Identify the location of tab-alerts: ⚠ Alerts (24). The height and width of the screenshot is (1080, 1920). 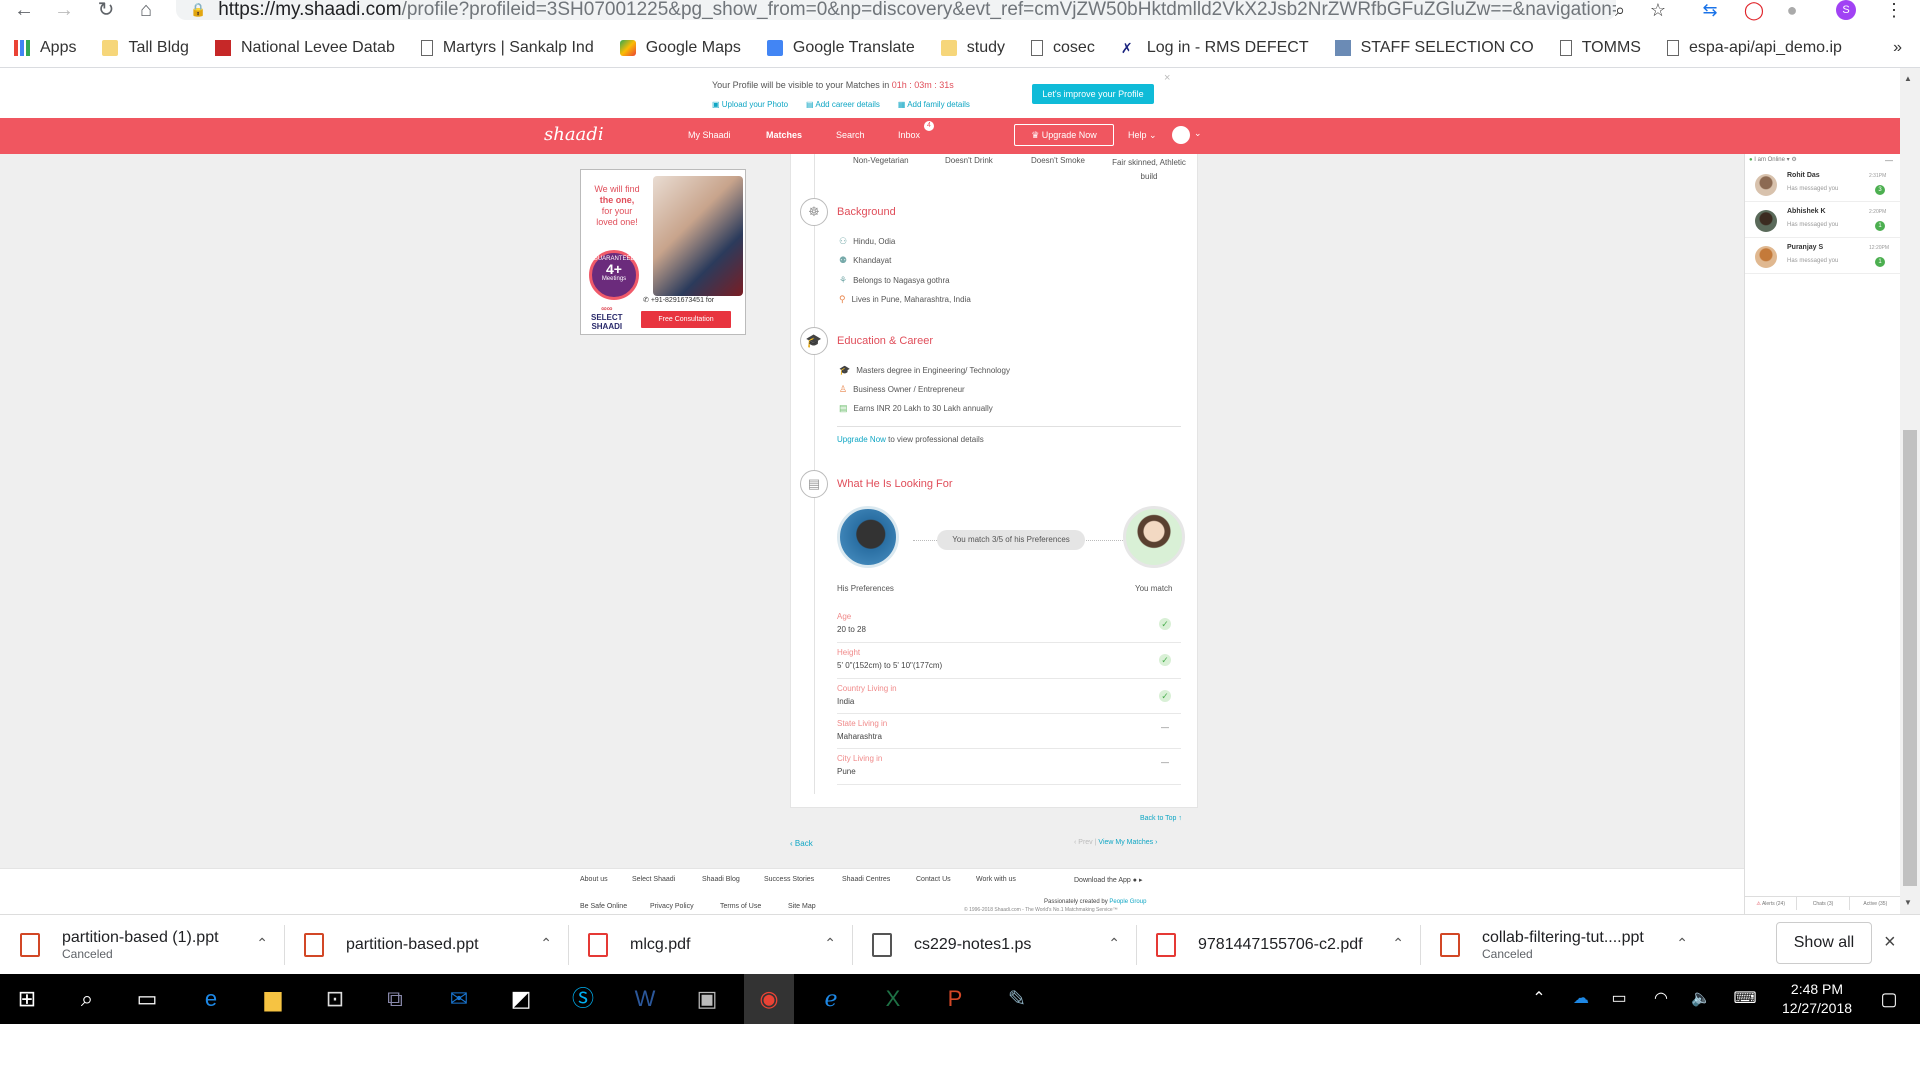
(1771, 903).